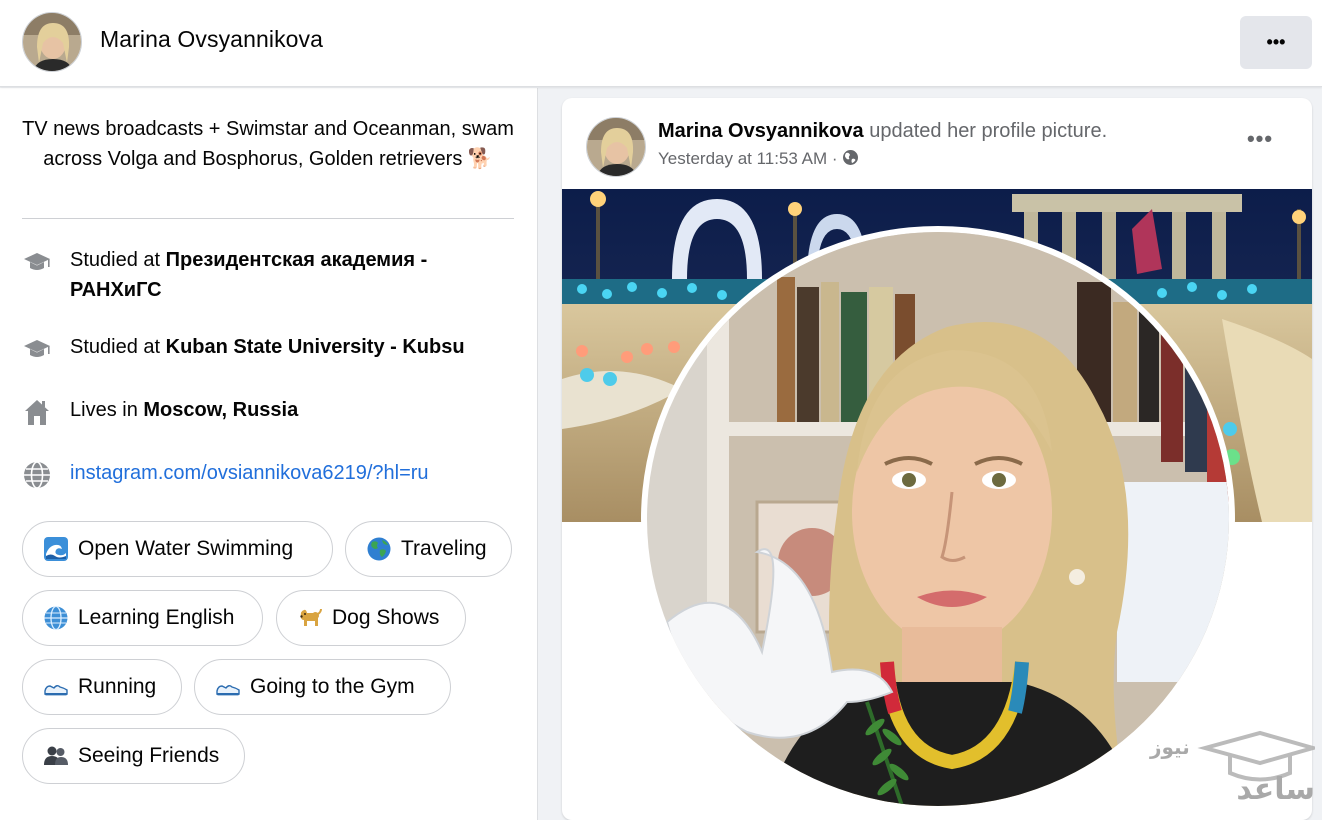  I want to click on hobby-chip-traveling: Traveling, so click(428, 549).